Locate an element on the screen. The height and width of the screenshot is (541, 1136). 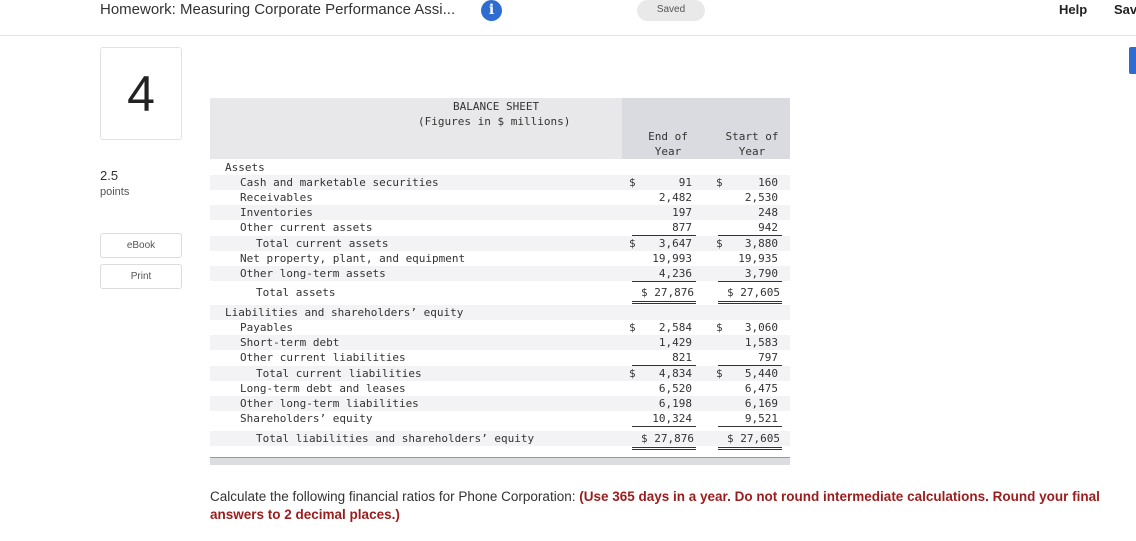
question-number: 4 is located at coordinates (141, 93).